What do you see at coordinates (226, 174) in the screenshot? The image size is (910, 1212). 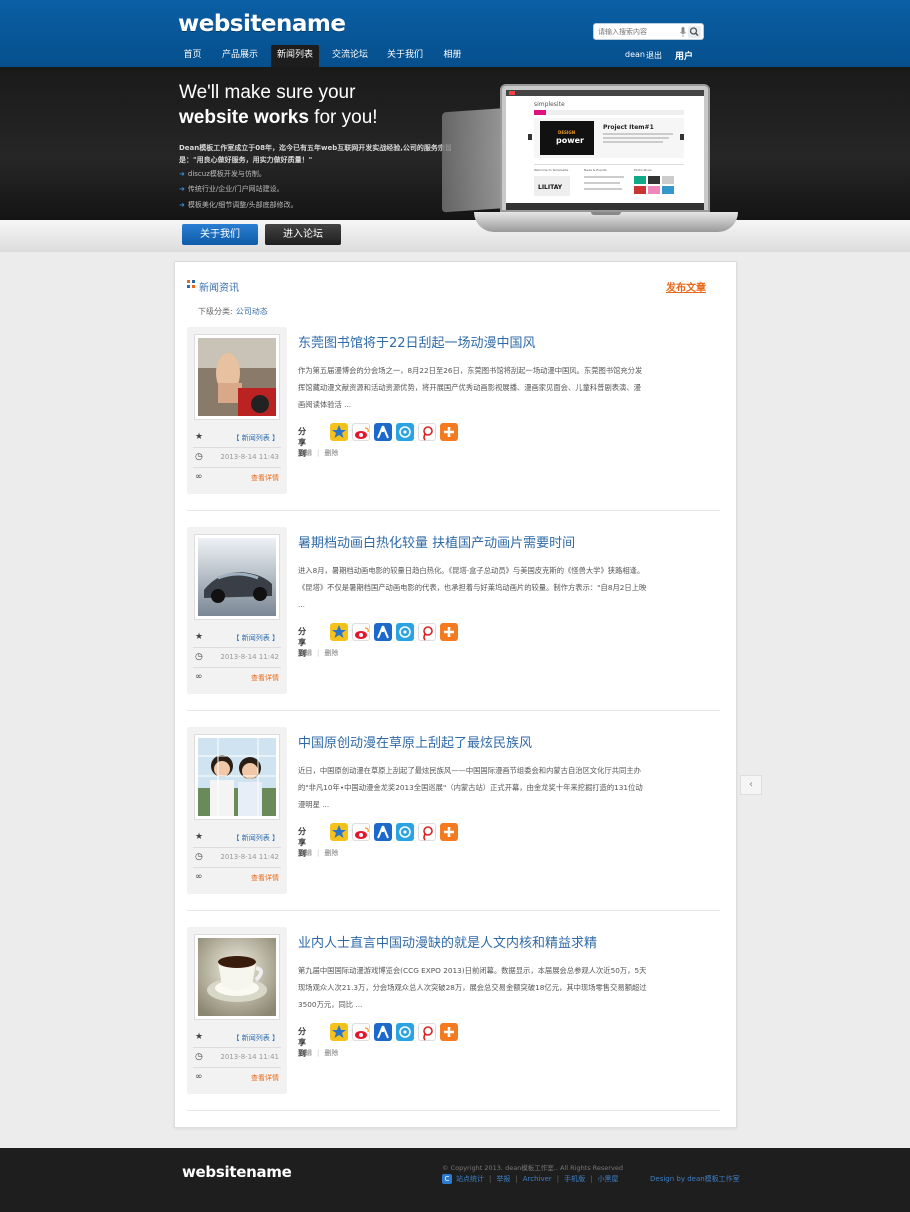 I see `feature-text: discuz模板开发与仿制。` at bounding box center [226, 174].